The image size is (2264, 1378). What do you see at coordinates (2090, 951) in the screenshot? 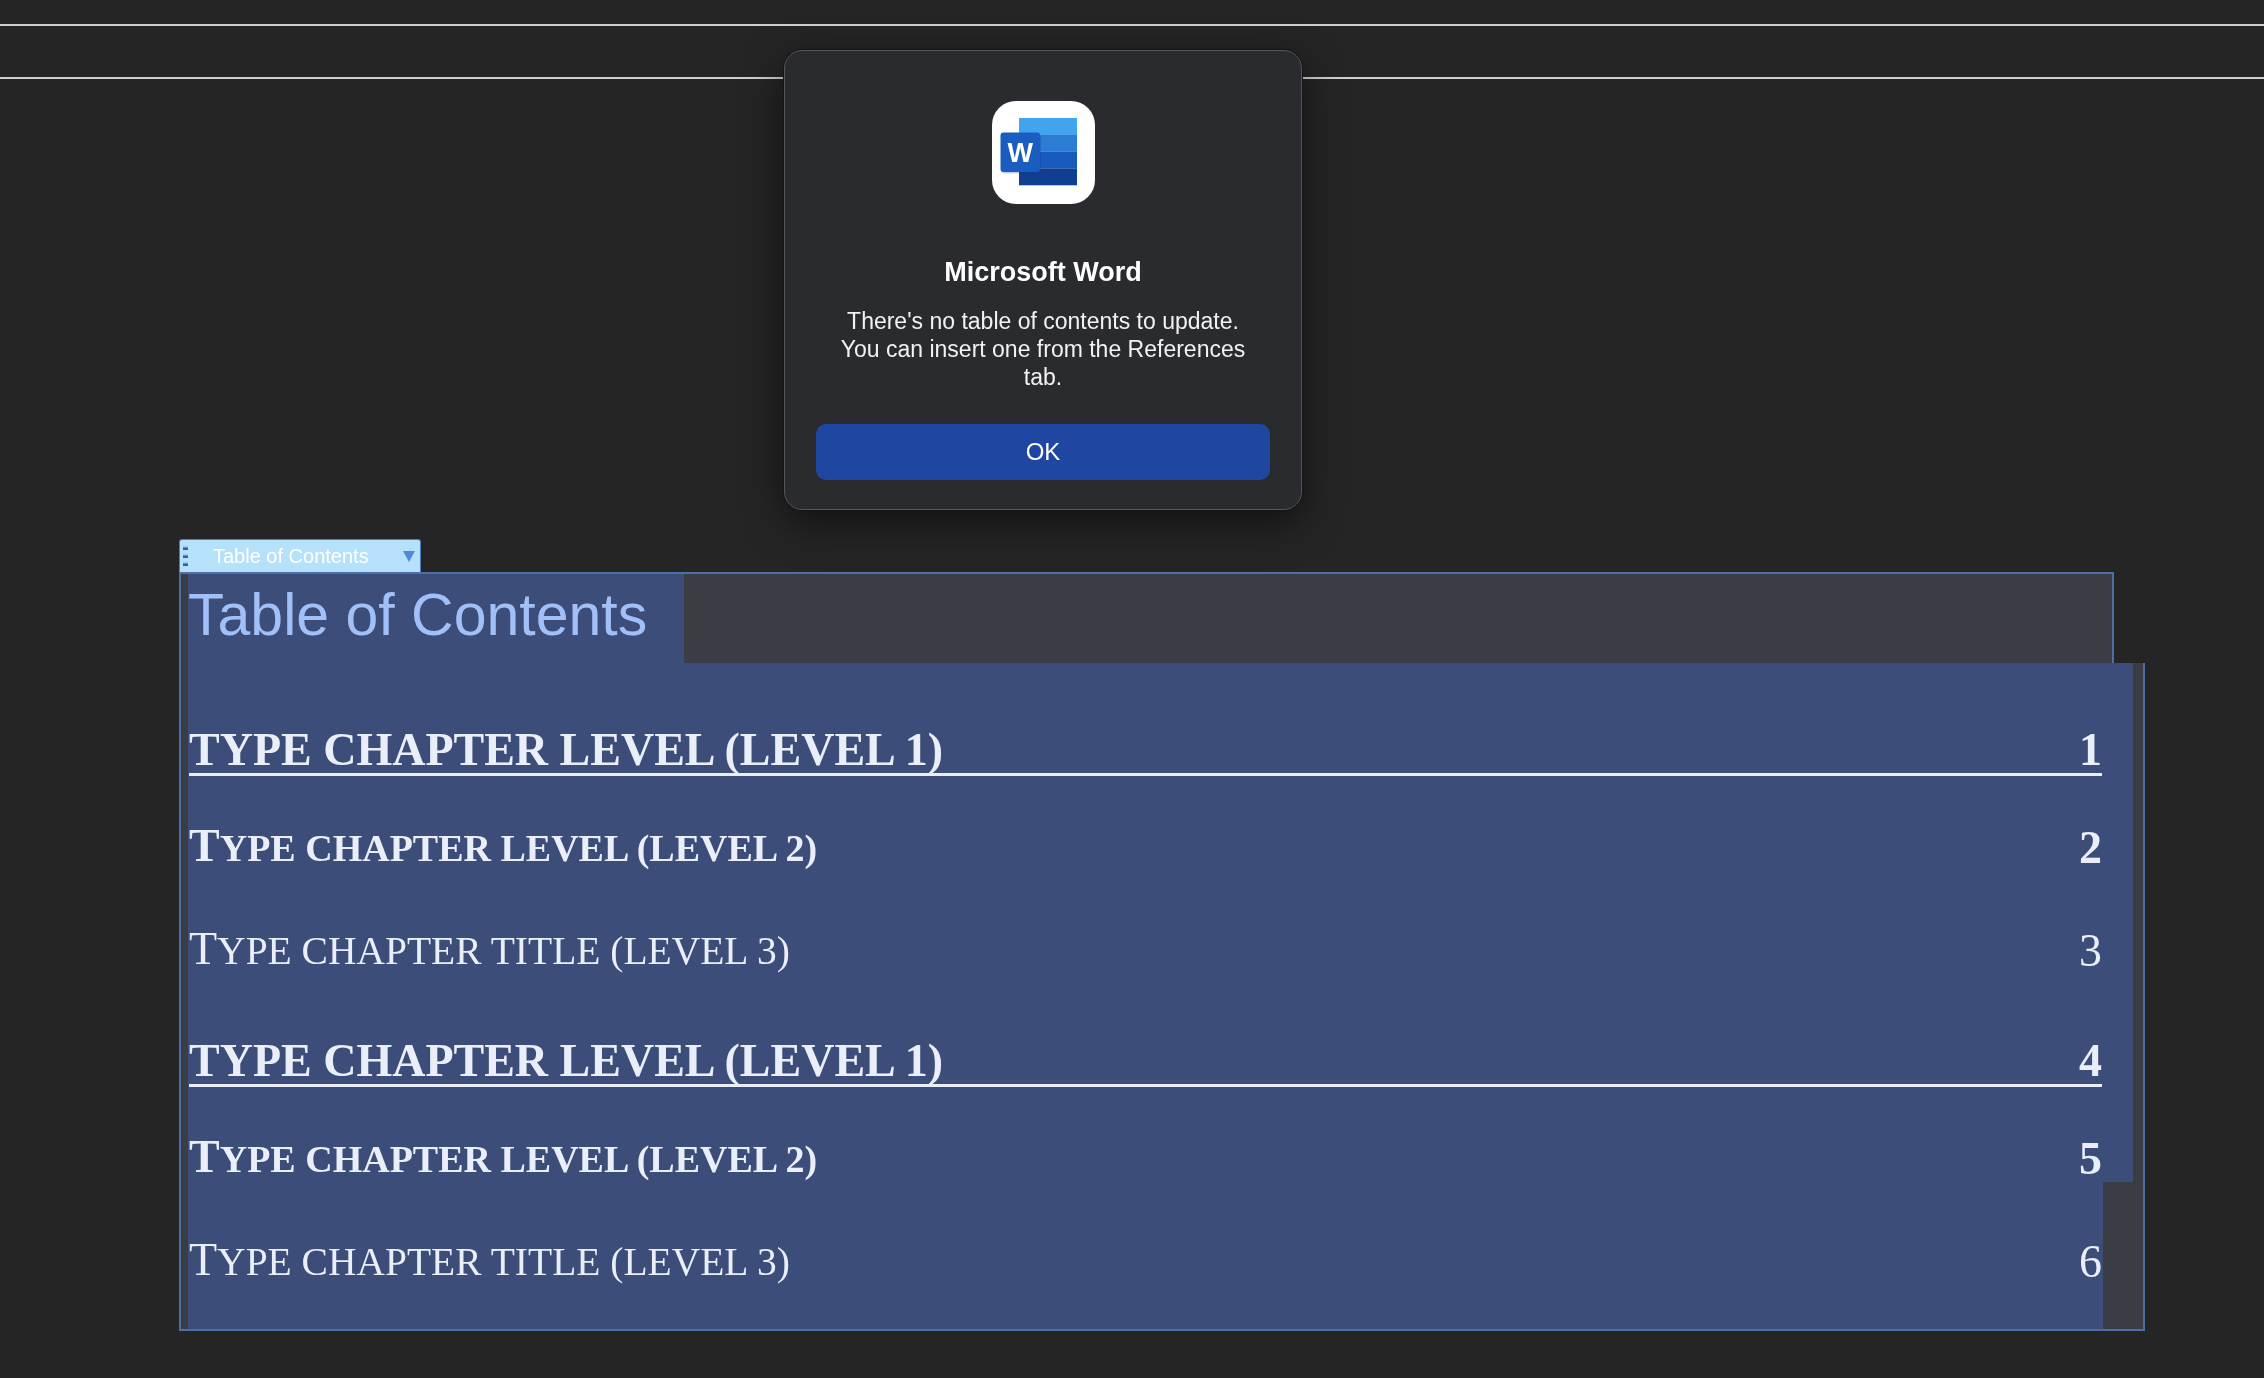
I see `page-number: 3` at bounding box center [2090, 951].